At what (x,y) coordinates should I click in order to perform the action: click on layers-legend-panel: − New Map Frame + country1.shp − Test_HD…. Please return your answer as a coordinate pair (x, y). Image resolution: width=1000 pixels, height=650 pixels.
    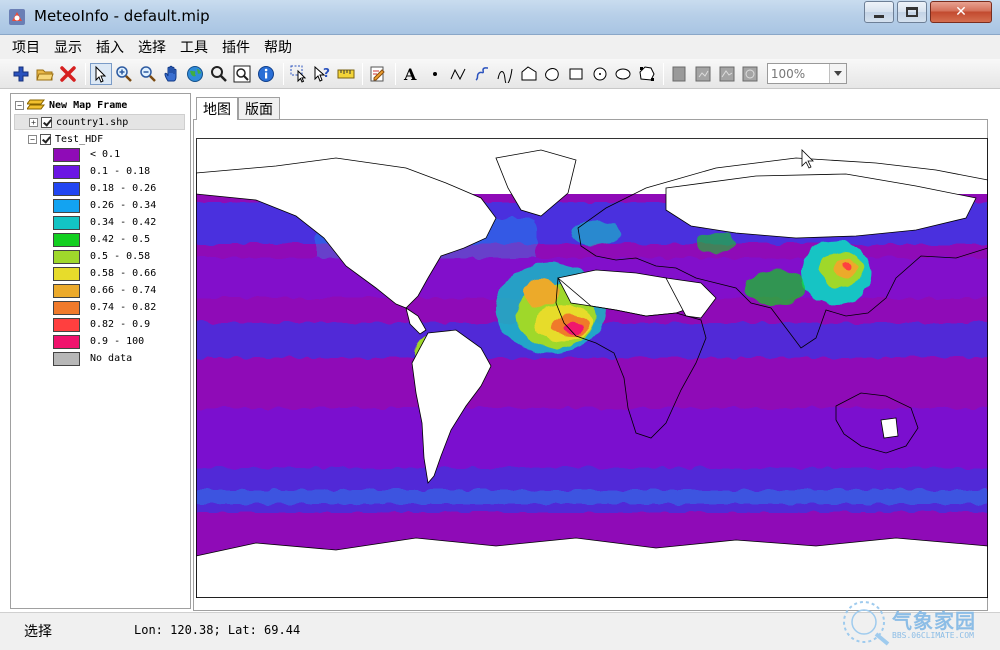
    Looking at the image, I should click on (100, 351).